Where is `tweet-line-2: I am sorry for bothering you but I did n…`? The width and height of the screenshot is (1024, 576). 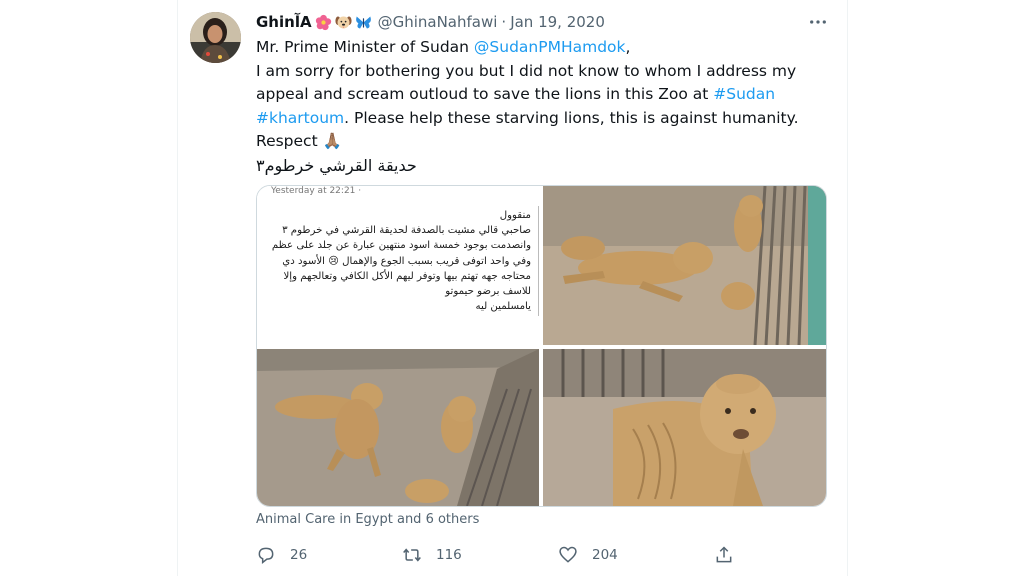
tweet-line-2: I am sorry for bothering you but I did n… is located at coordinates (526, 70).